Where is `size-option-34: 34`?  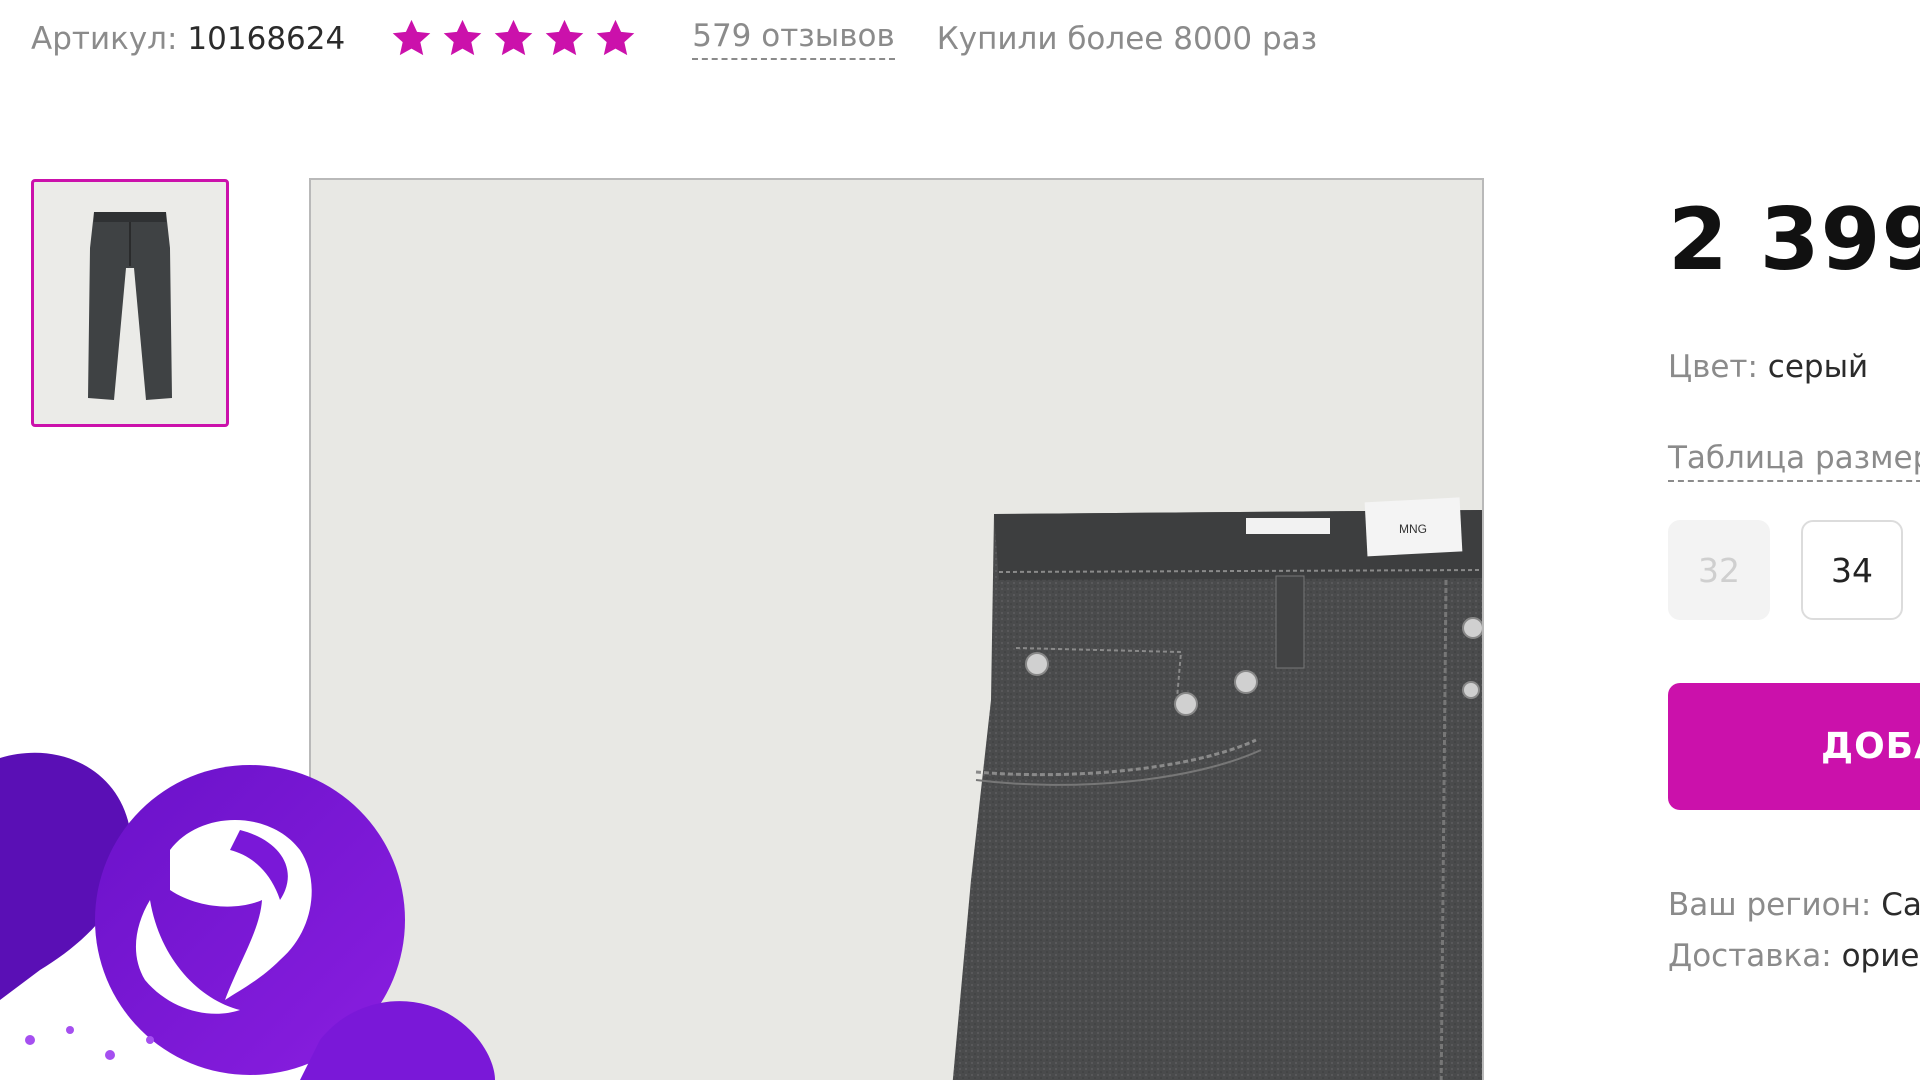
size-option-34: 34 is located at coordinates (1852, 570).